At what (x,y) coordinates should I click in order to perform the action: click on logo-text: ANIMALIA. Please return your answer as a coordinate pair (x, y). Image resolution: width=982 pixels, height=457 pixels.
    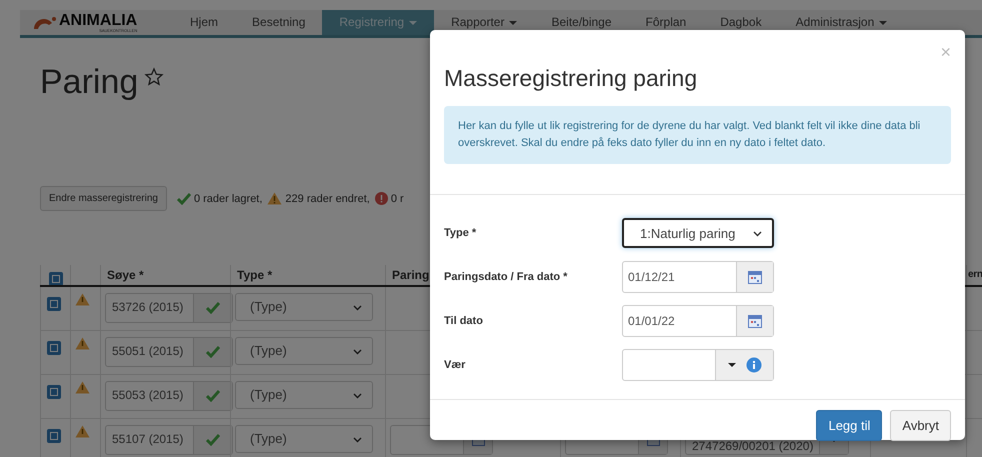
    Looking at the image, I should click on (98, 20).